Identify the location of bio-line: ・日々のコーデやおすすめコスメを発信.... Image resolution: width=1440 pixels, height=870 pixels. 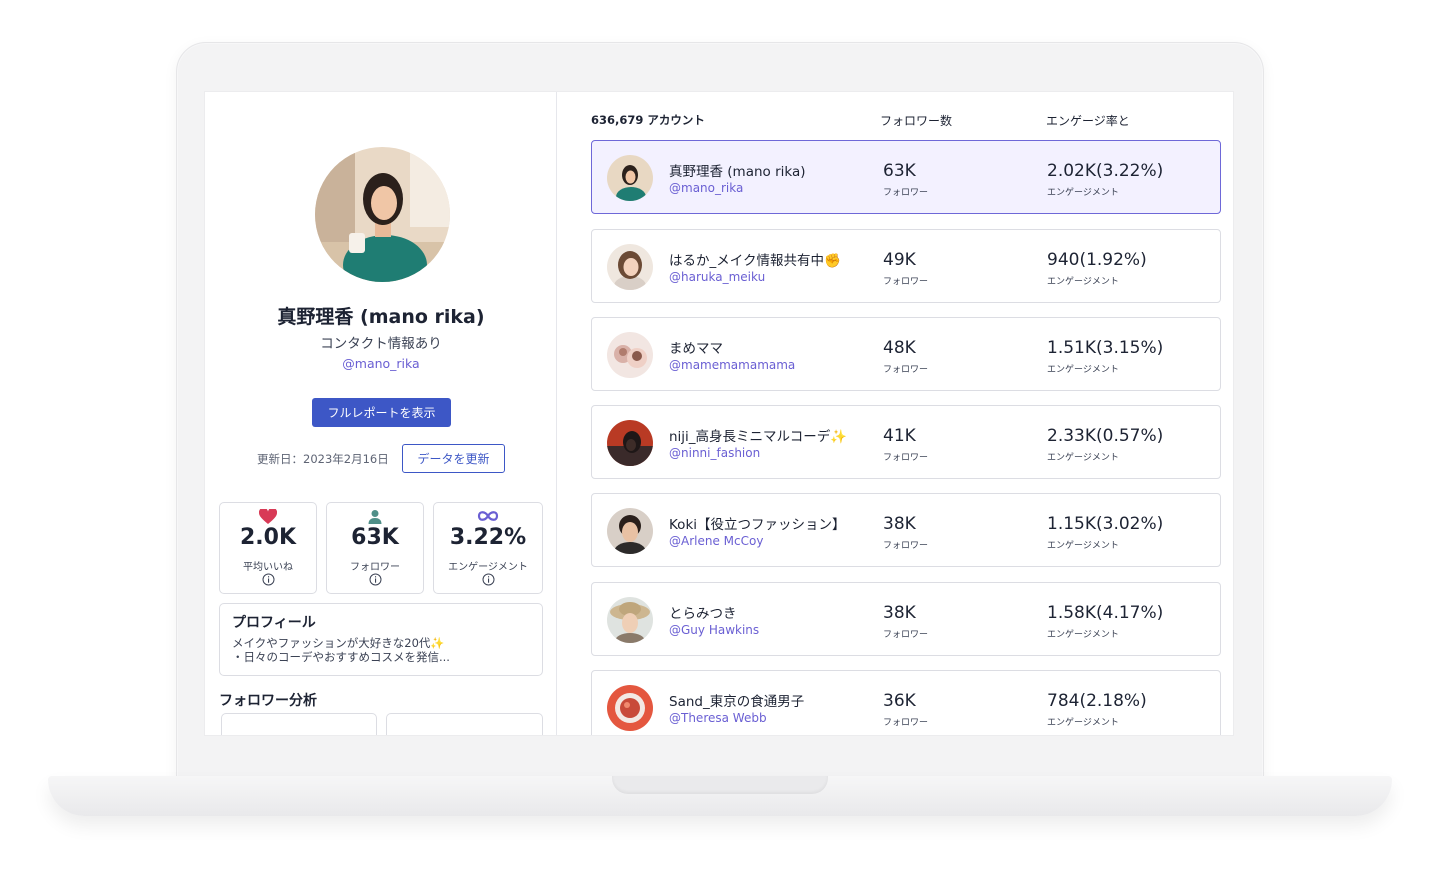
(341, 657).